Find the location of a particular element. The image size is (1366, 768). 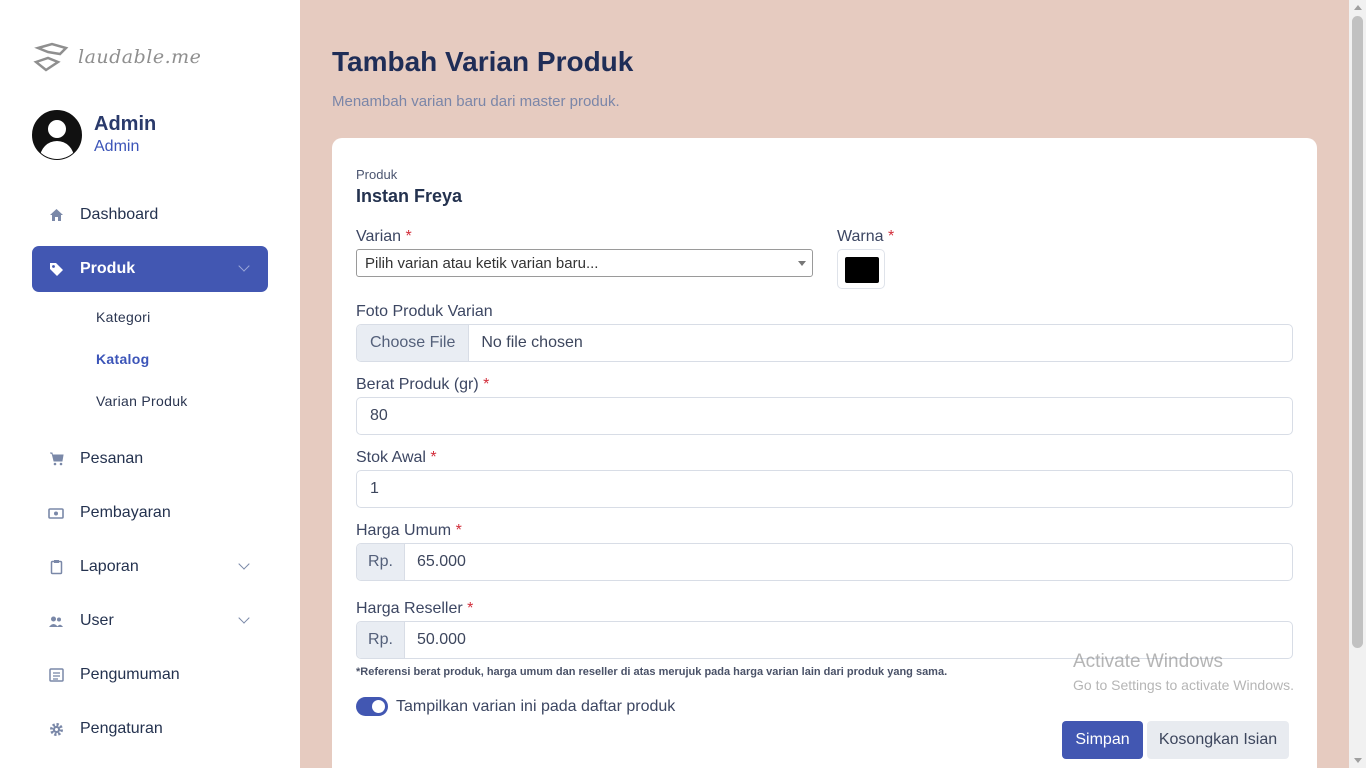

harga-umum-input: 65.000 is located at coordinates (435, 562).